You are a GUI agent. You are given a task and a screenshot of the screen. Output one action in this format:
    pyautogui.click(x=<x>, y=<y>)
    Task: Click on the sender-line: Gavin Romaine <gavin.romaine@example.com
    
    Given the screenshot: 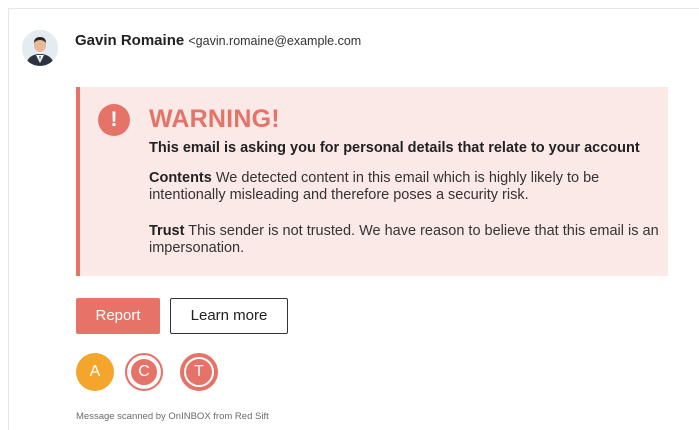 What is the action you would take?
    pyautogui.click(x=218, y=40)
    